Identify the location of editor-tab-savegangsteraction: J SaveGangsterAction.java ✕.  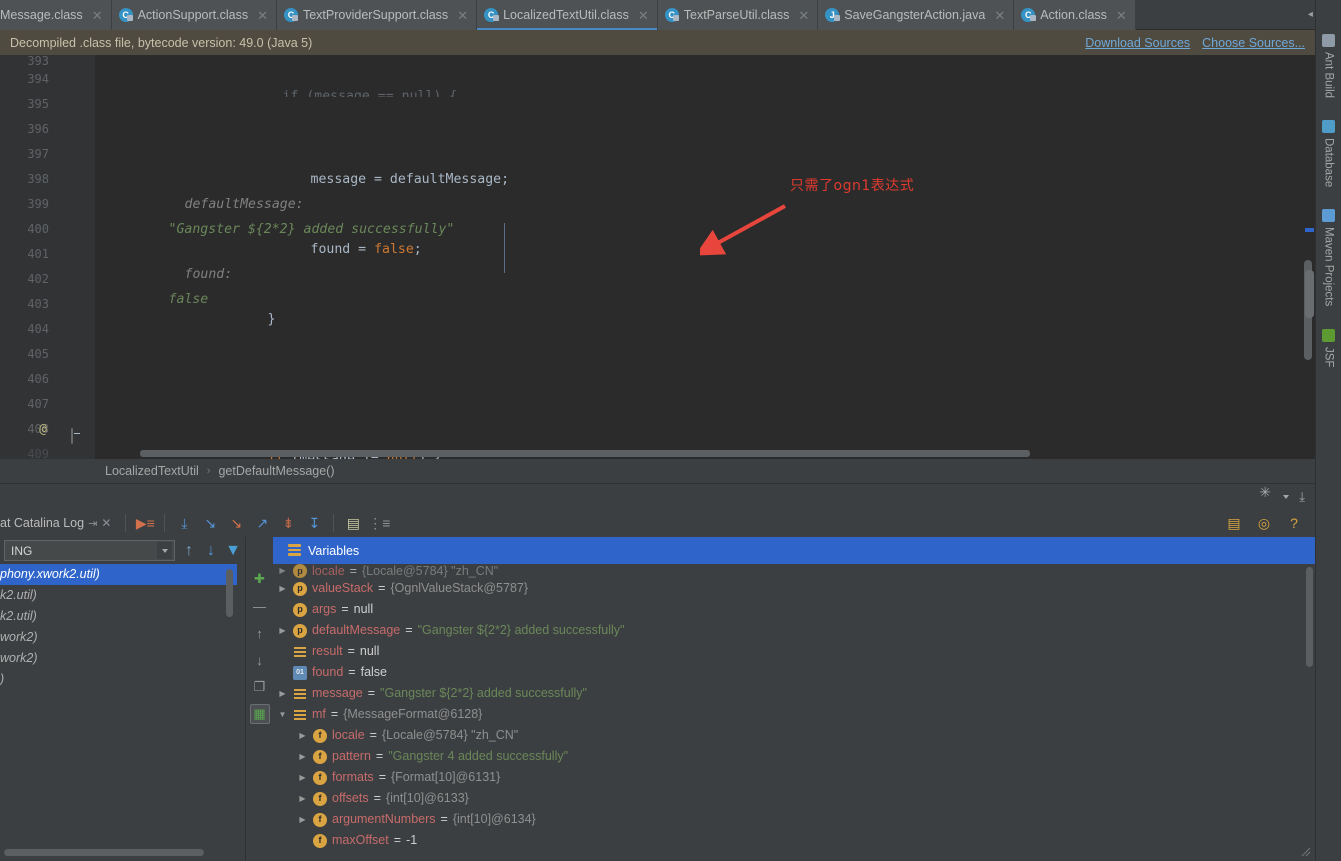
(916, 15).